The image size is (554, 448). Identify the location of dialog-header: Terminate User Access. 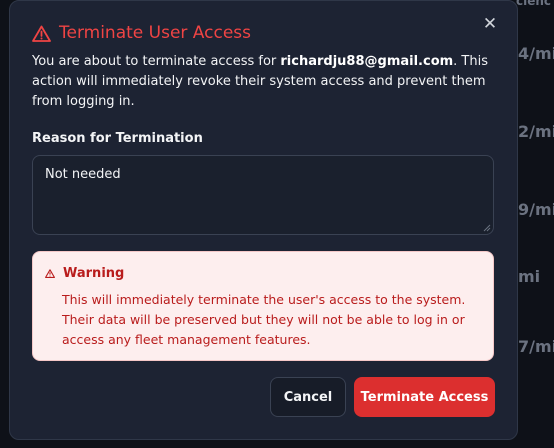
(141, 33).